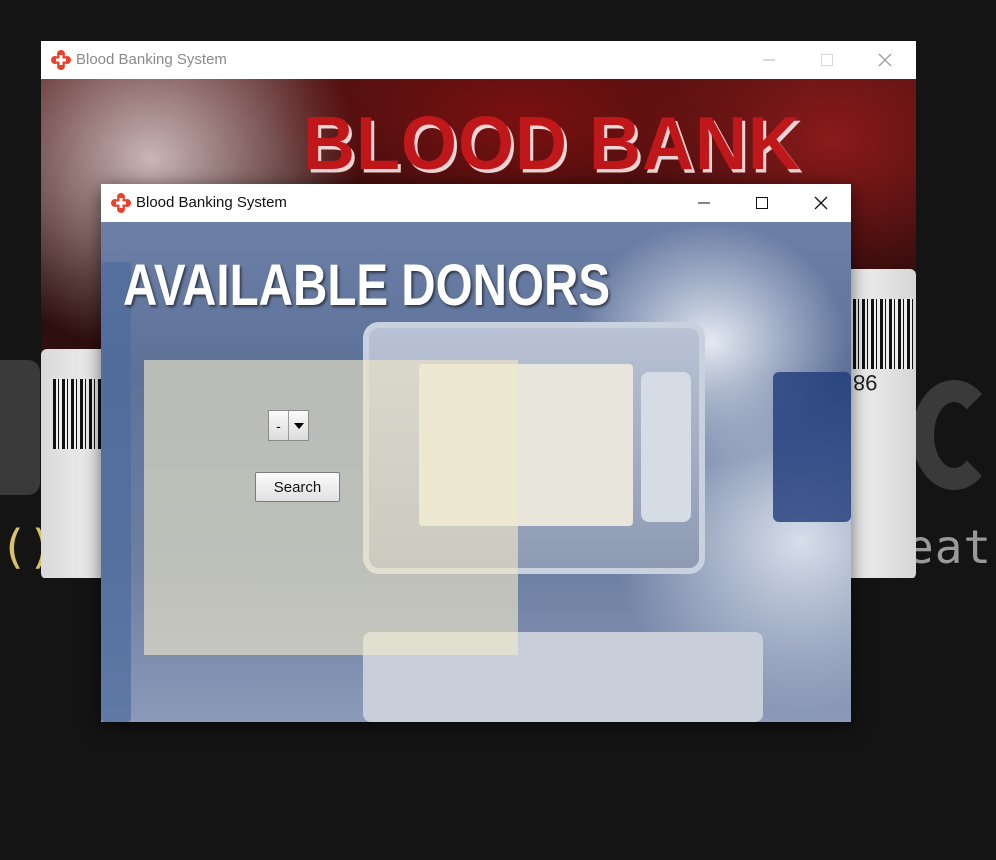 The width and height of the screenshot is (996, 860). Describe the element at coordinates (478, 60) in the screenshot. I see `back-titlebar: Blood Banking System` at that location.